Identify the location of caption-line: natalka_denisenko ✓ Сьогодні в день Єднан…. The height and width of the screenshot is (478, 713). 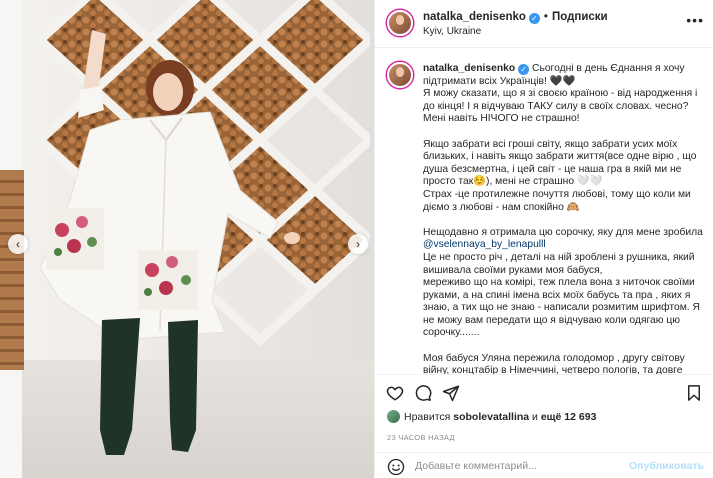
(564, 75).